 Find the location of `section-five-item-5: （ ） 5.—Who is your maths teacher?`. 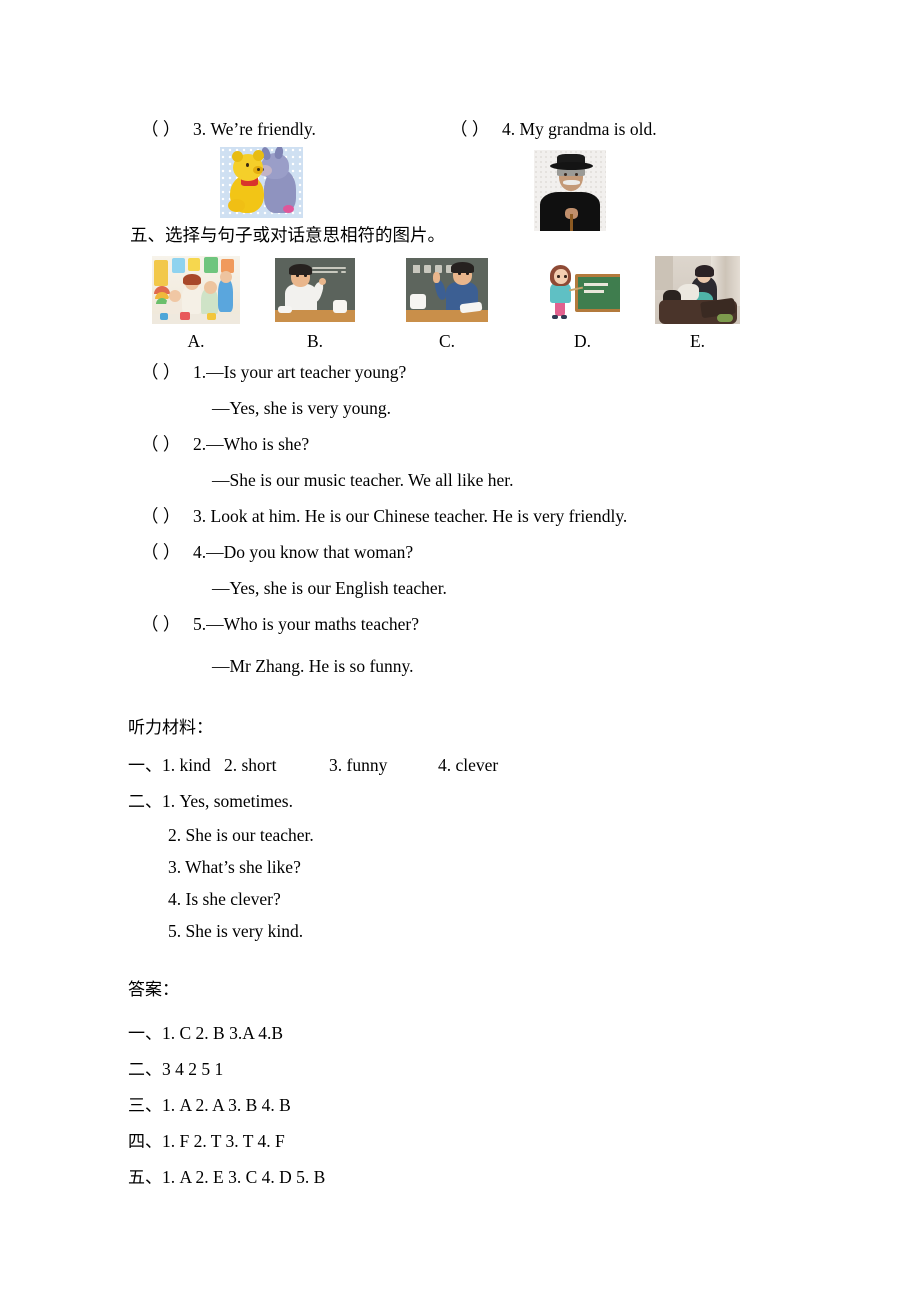

section-five-item-5: （ ） 5.—Who is your maths teacher? is located at coordinates (280, 624).